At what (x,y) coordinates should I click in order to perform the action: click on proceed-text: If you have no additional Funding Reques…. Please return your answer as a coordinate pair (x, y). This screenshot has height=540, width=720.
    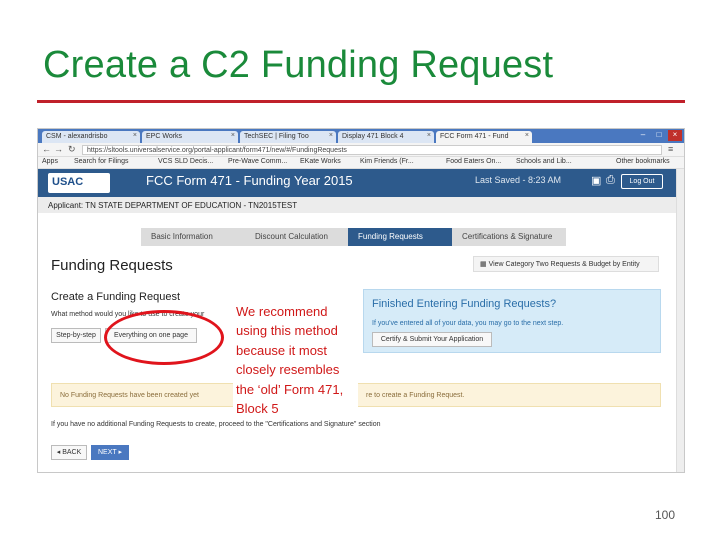
    Looking at the image, I should click on (216, 424).